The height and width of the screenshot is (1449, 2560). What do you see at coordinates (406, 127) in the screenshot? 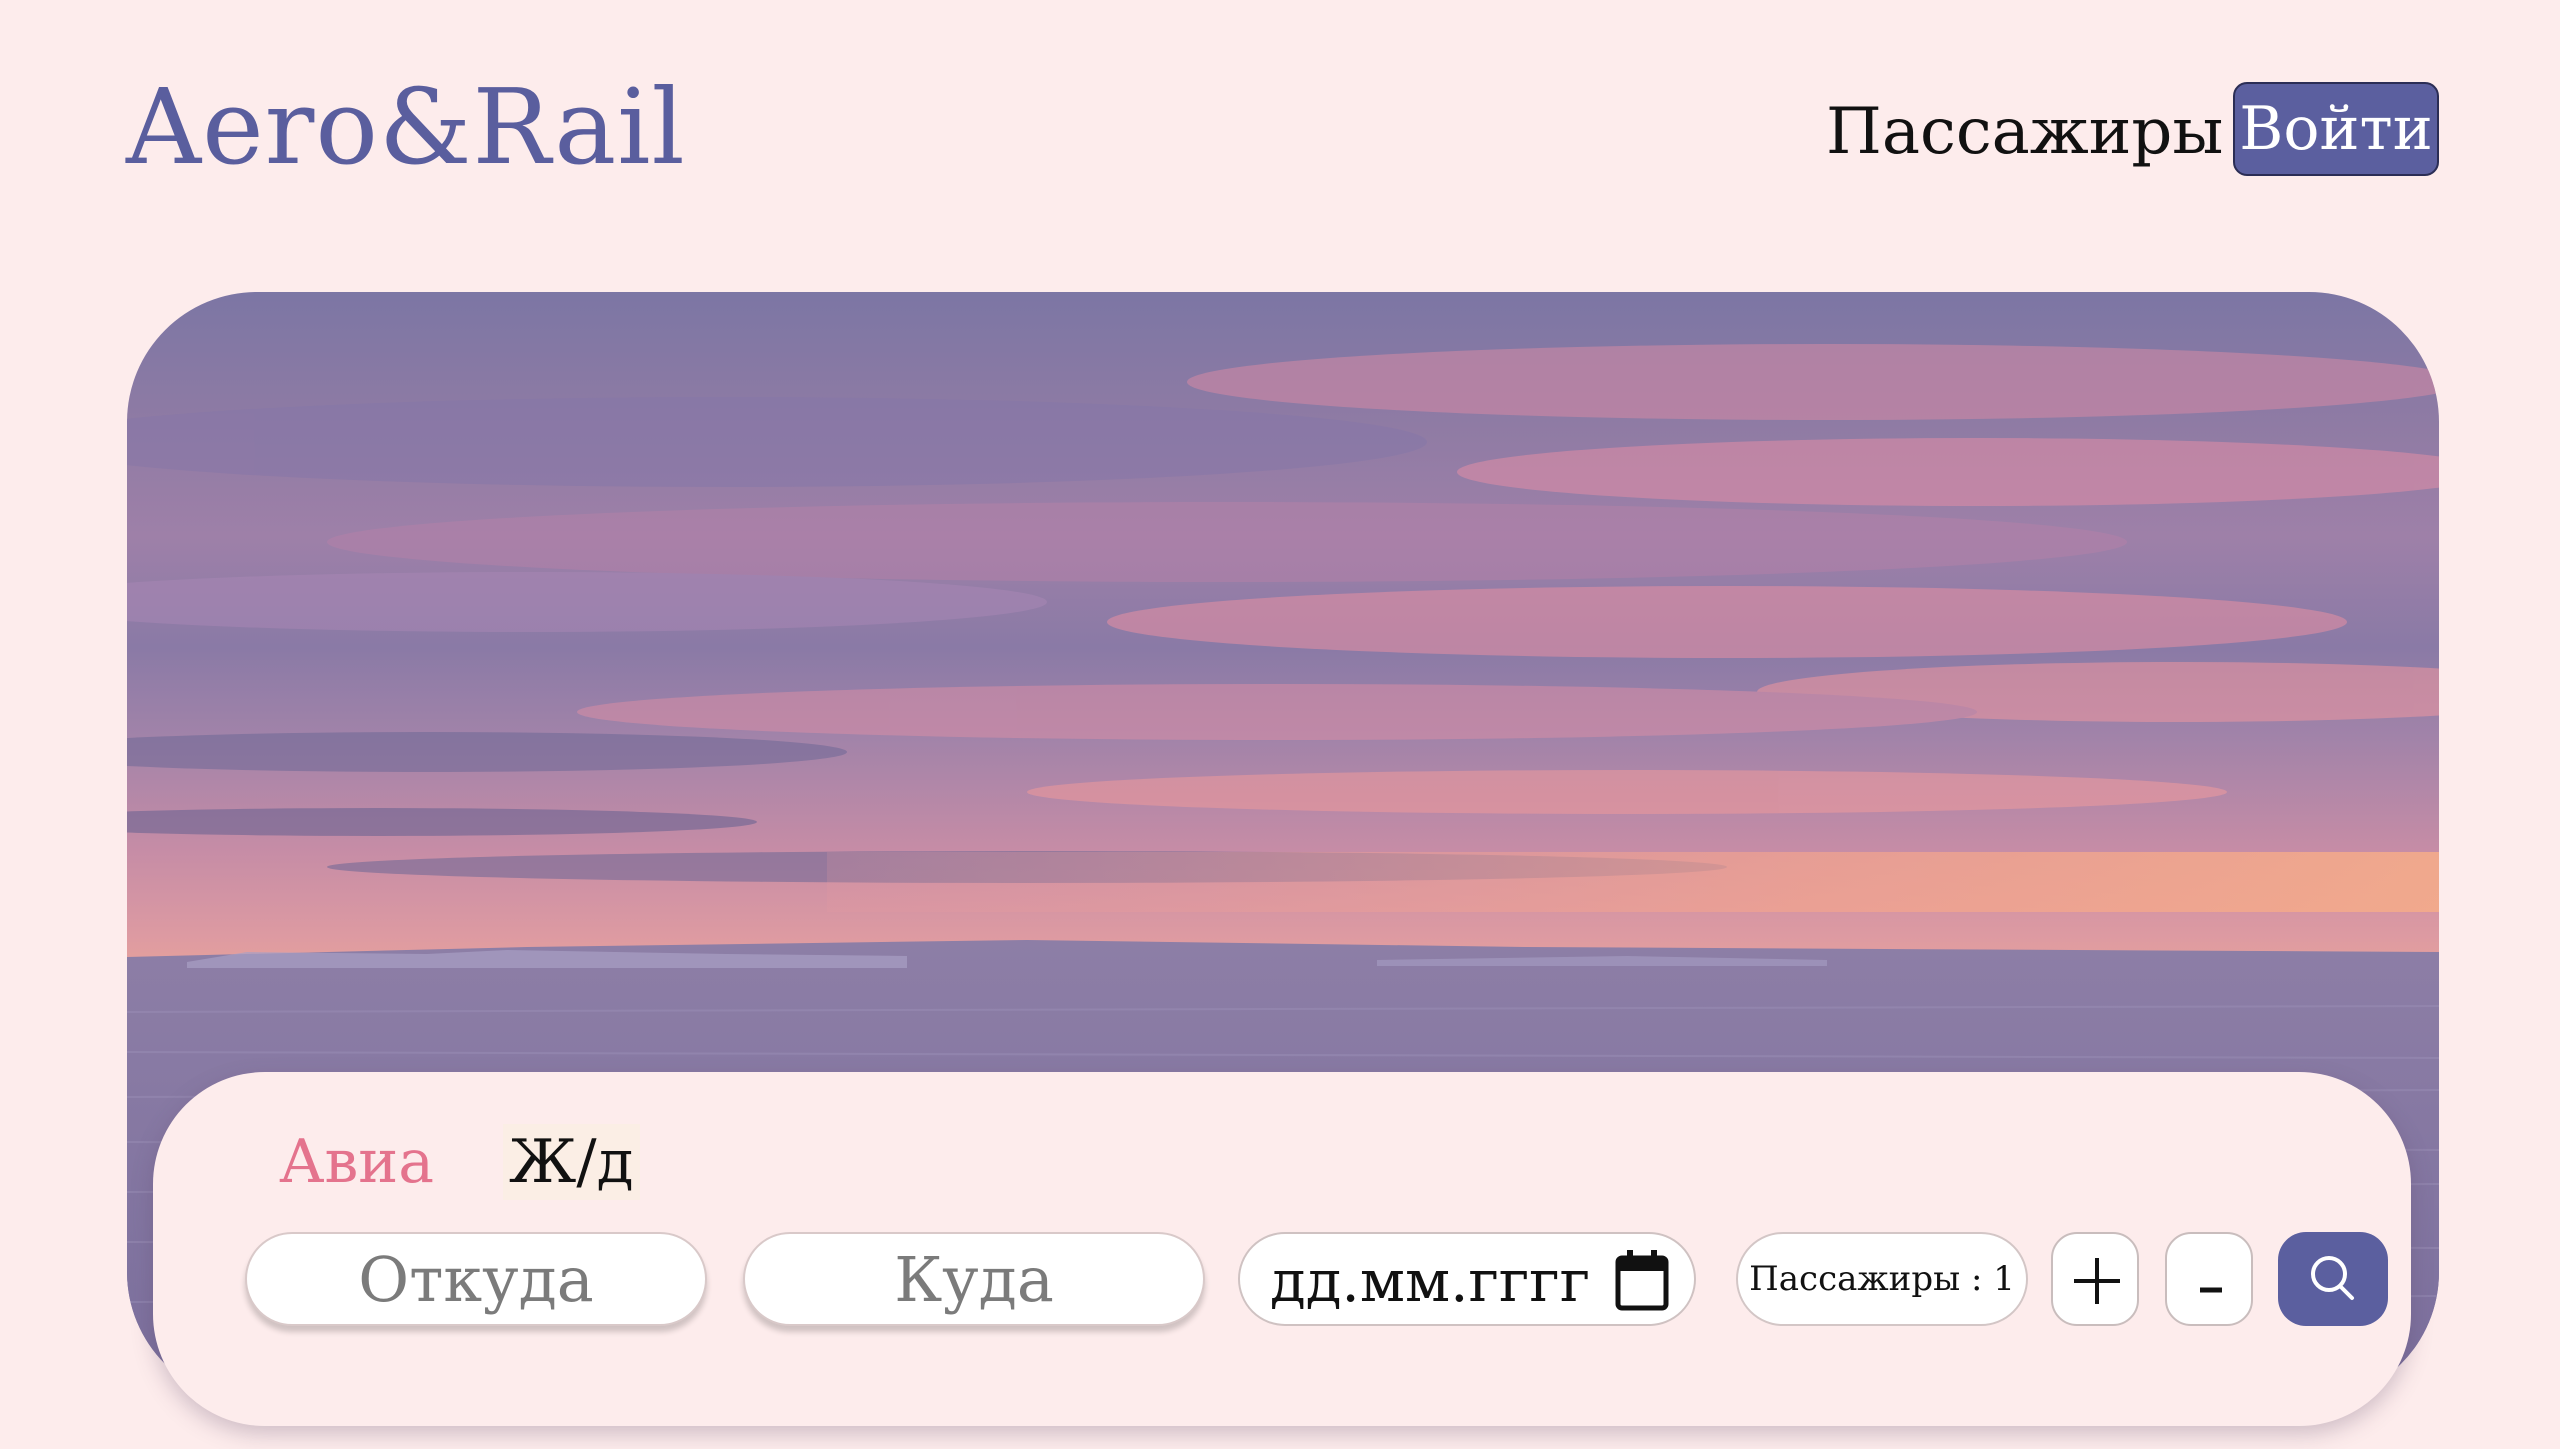
I see `logo: Aero&Rail` at bounding box center [406, 127].